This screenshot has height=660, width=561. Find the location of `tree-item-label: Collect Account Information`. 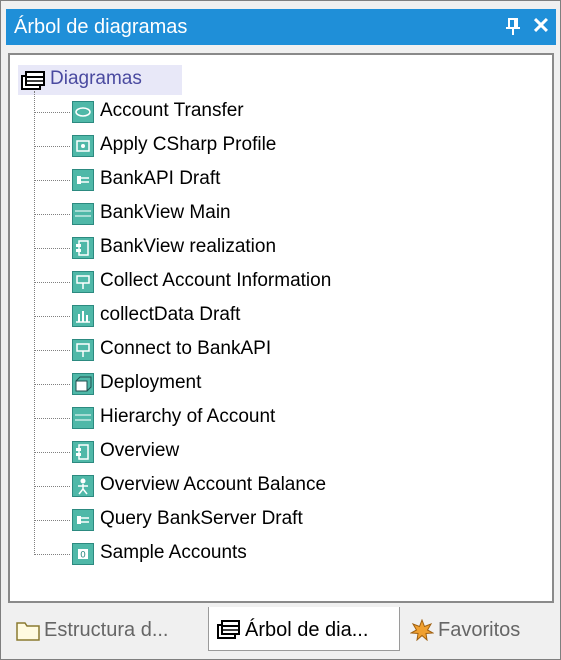

tree-item-label: Collect Account Information is located at coordinates (216, 280).